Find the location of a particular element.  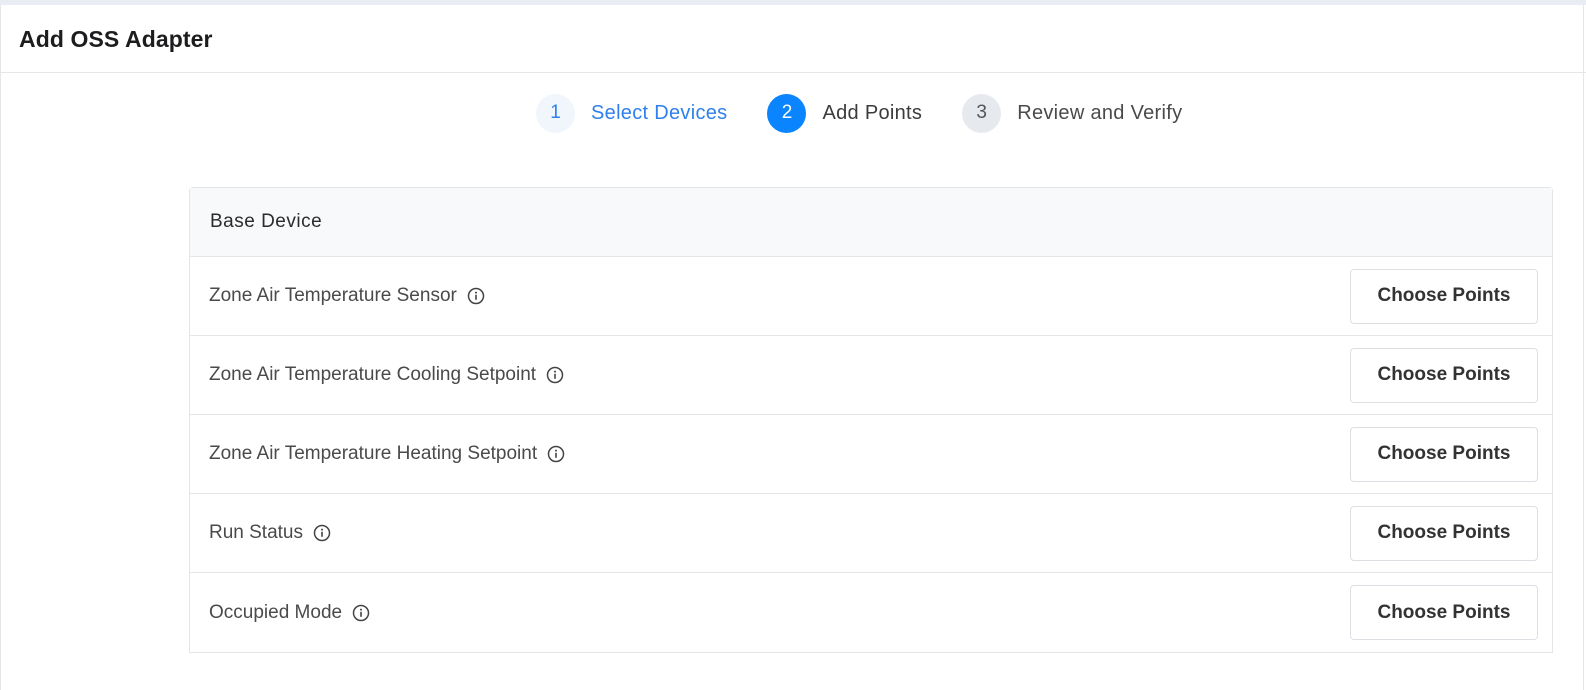

point-row-run-status: Run Status Choose Points is located at coordinates (871, 533).